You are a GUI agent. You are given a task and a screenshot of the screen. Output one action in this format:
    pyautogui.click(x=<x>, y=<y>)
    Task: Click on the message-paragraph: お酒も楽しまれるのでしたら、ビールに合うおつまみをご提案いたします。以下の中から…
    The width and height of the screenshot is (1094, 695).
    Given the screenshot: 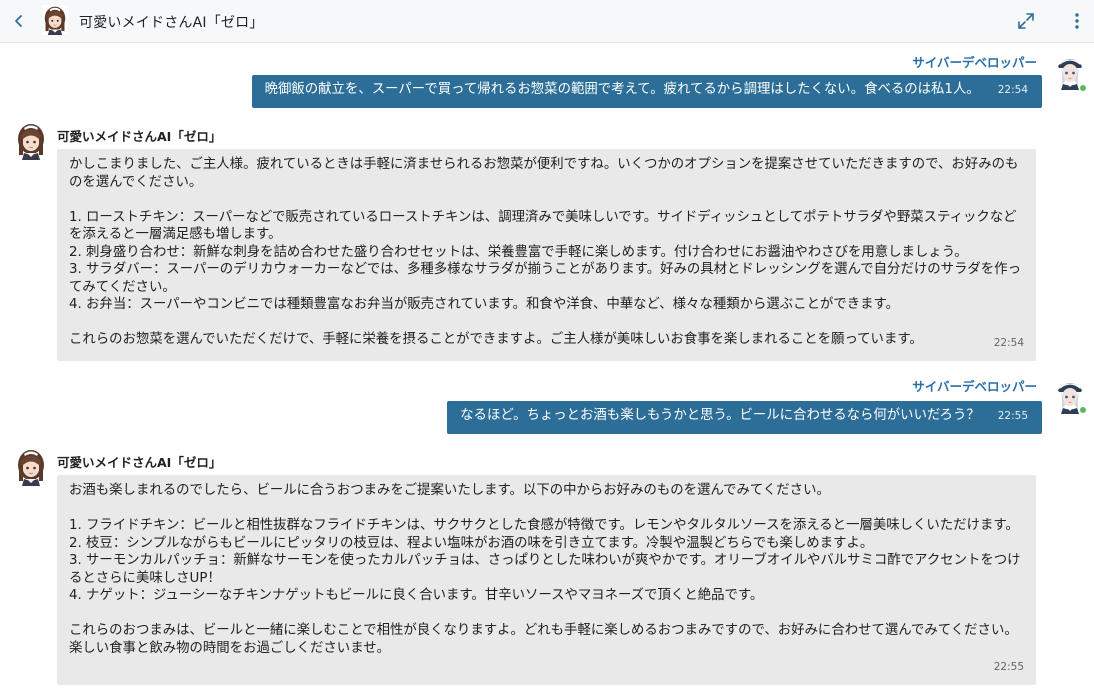 What is the action you would take?
    pyautogui.click(x=449, y=490)
    